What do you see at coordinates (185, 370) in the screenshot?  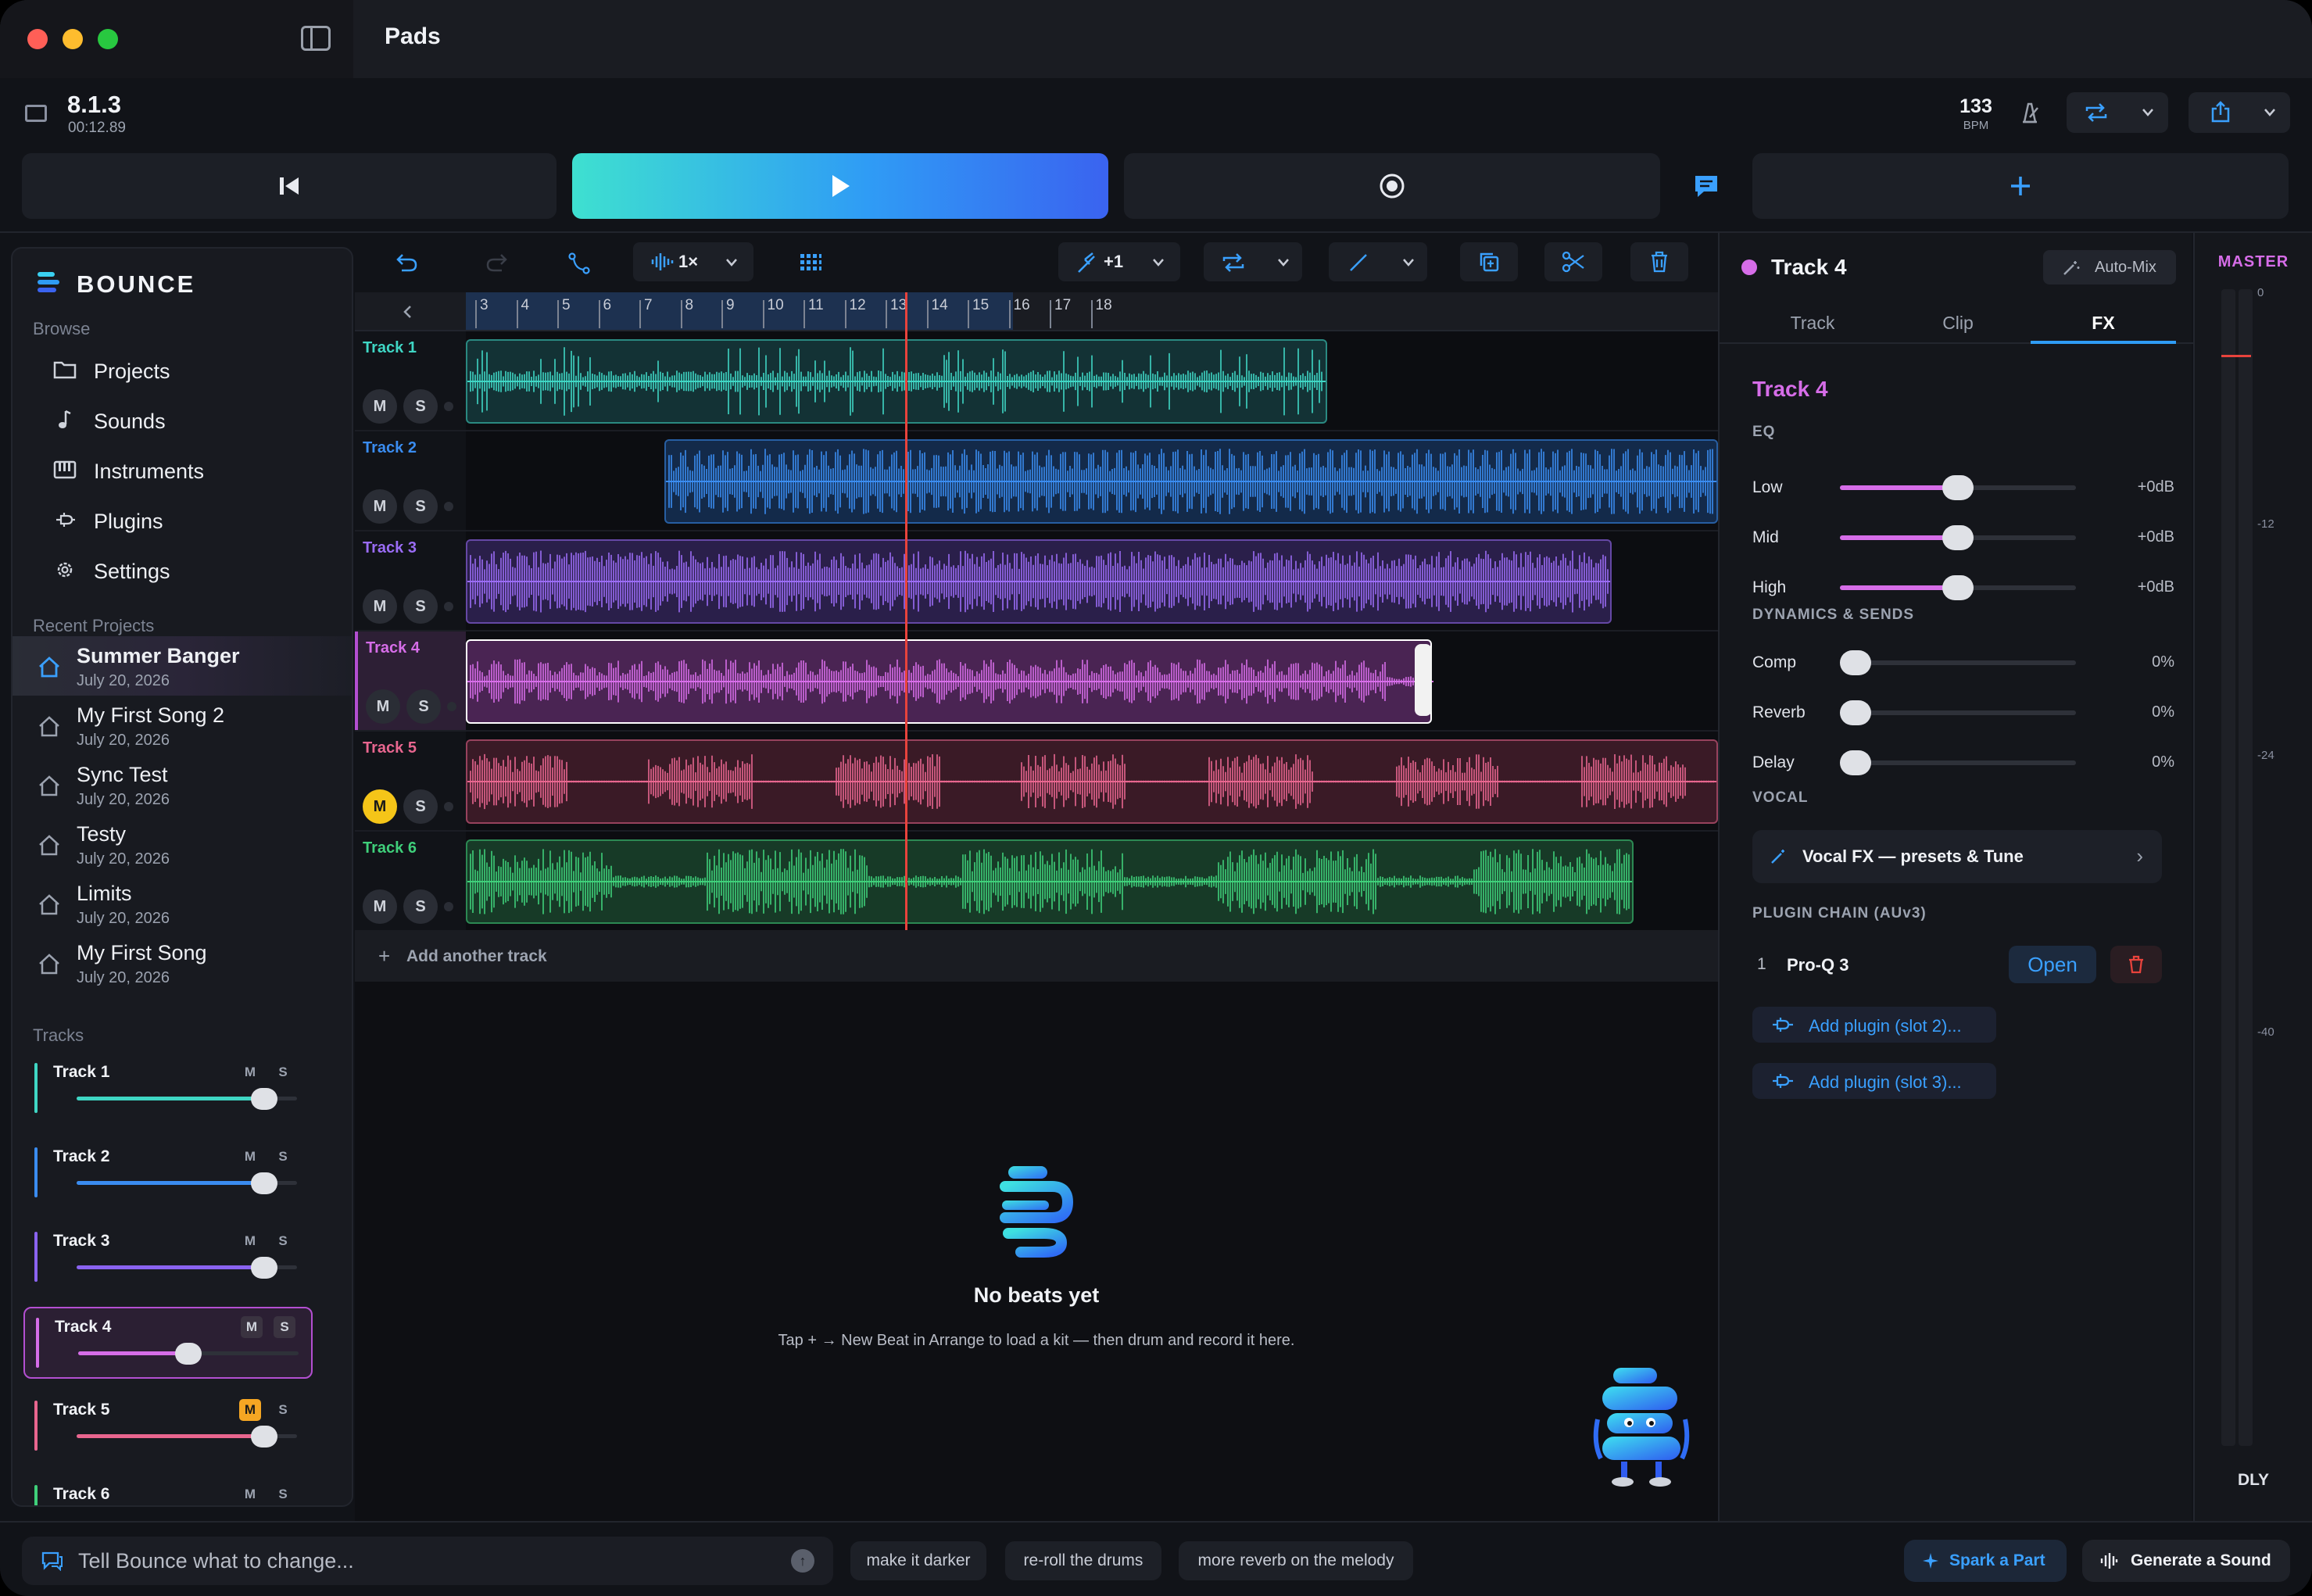 I see `sidebar-item-projects: Projects` at bounding box center [185, 370].